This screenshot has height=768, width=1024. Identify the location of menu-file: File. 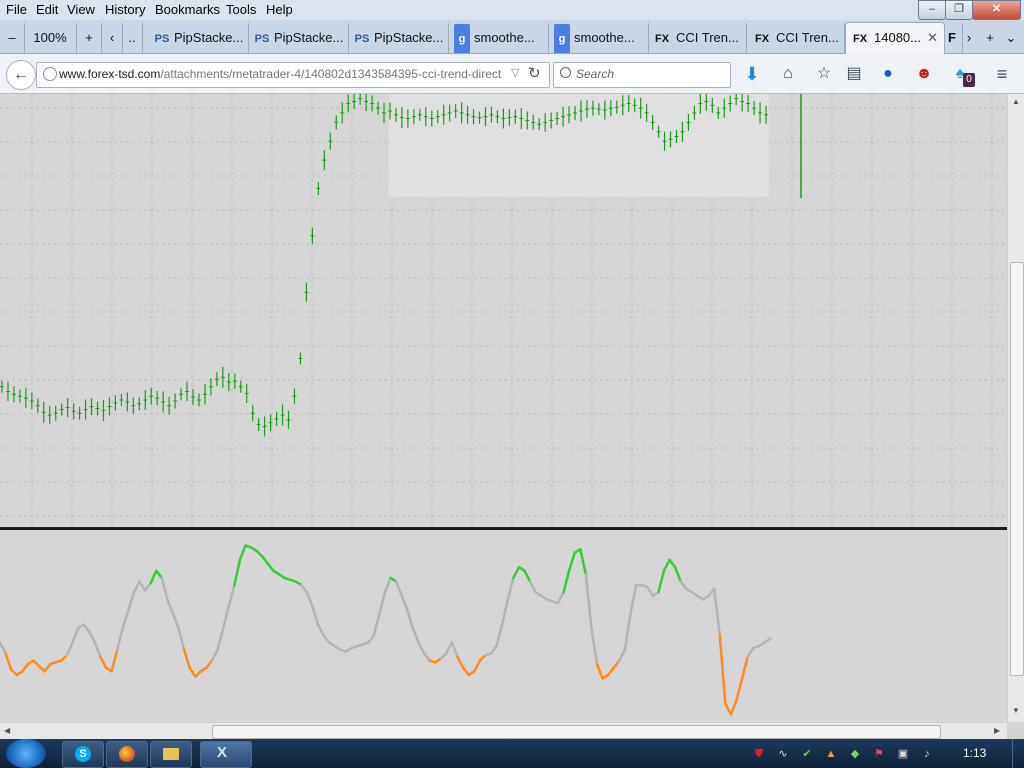
(16, 9).